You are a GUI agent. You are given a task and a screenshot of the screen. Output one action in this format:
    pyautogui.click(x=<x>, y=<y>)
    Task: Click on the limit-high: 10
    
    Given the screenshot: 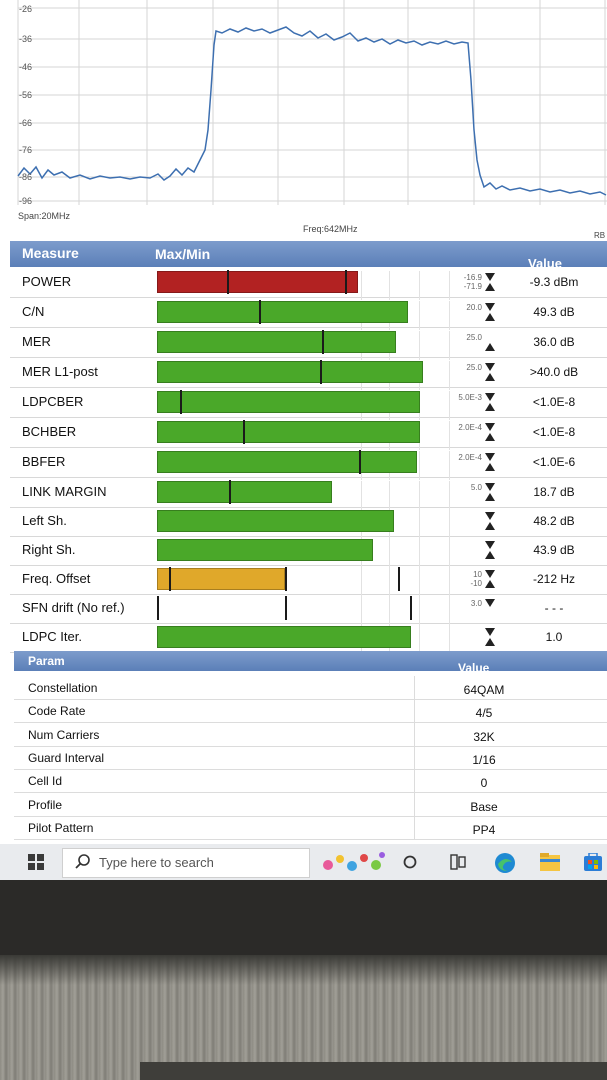 What is the action you would take?
    pyautogui.click(x=477, y=574)
    